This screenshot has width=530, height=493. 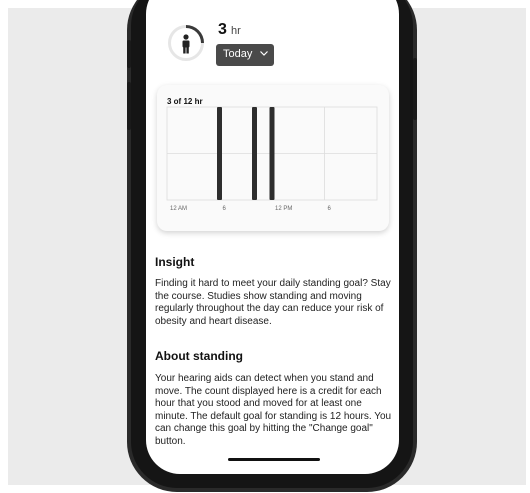 I want to click on insight-heading: Insight, so click(x=175, y=262).